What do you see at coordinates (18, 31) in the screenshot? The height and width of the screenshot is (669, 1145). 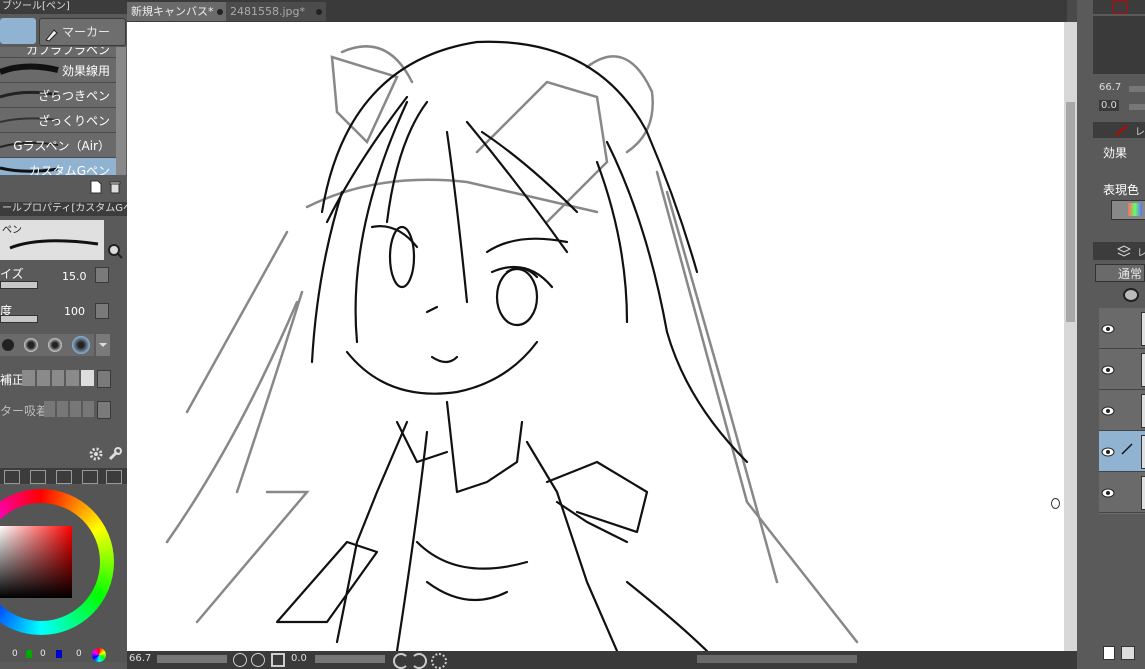 I see `pen-subtool-button` at bounding box center [18, 31].